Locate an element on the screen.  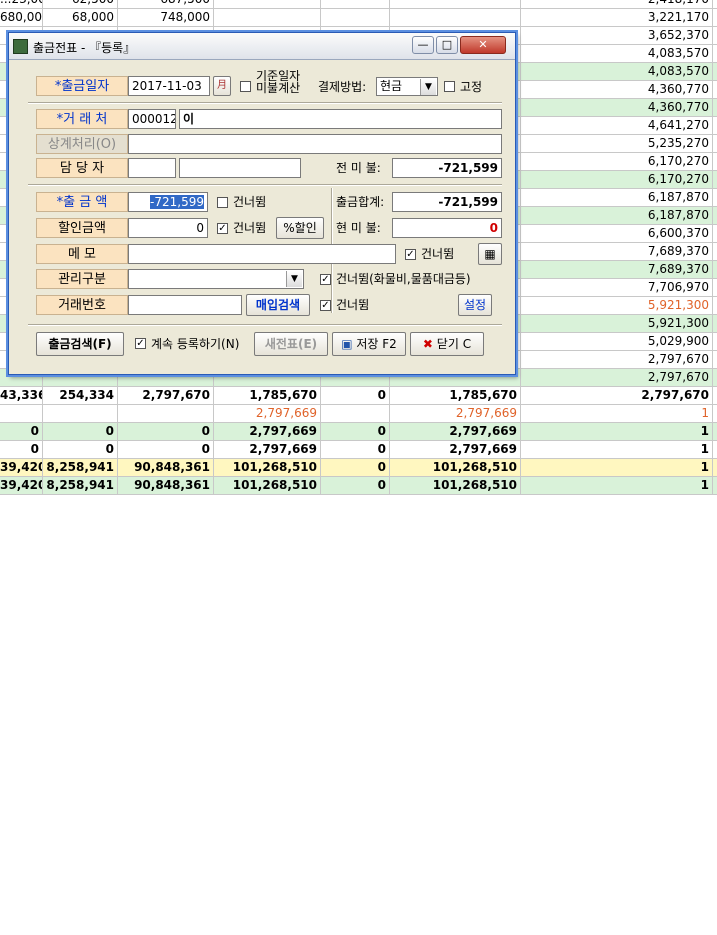
discount-percent-button: %할인 is located at coordinates (300, 228).